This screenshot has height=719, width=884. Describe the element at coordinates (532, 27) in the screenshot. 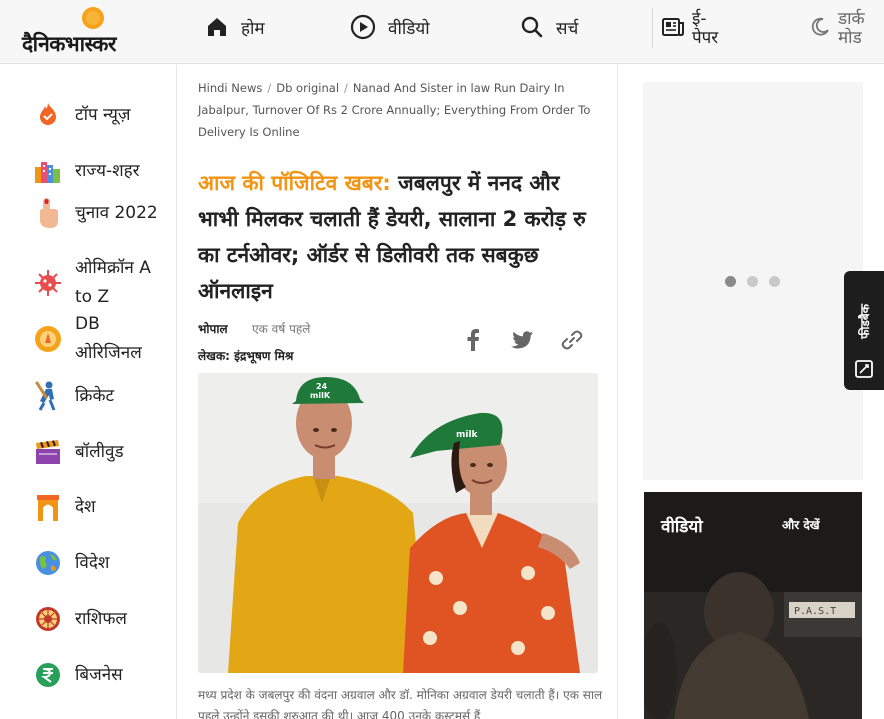

I see `search-icon` at that location.